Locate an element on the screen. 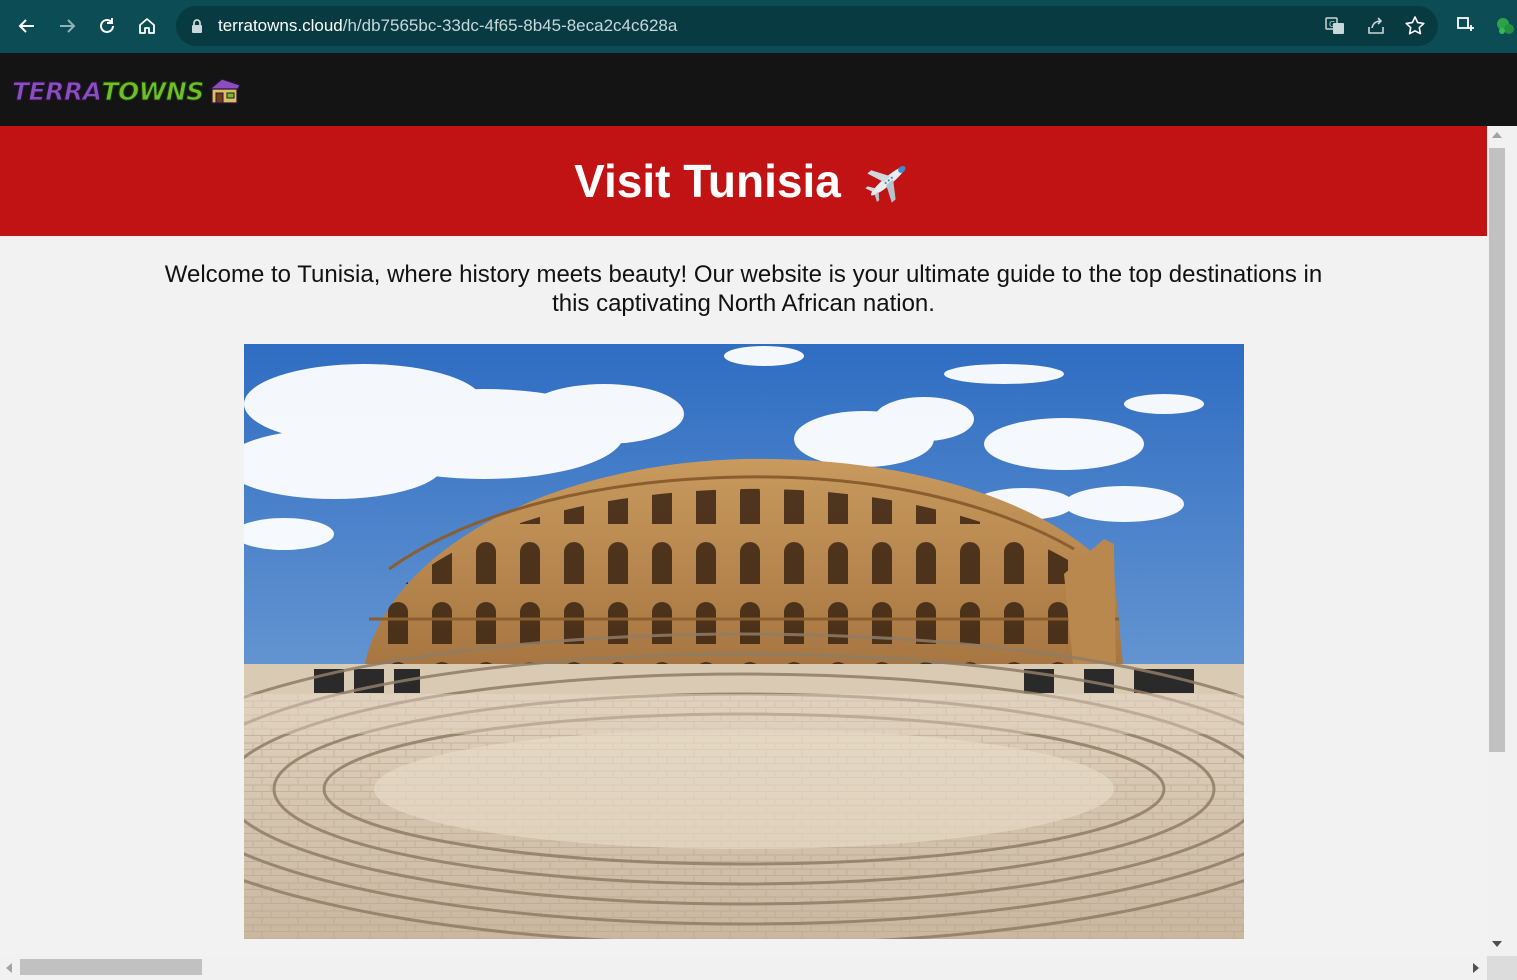 This screenshot has width=1517, height=980. airplane-icon is located at coordinates (885, 184).